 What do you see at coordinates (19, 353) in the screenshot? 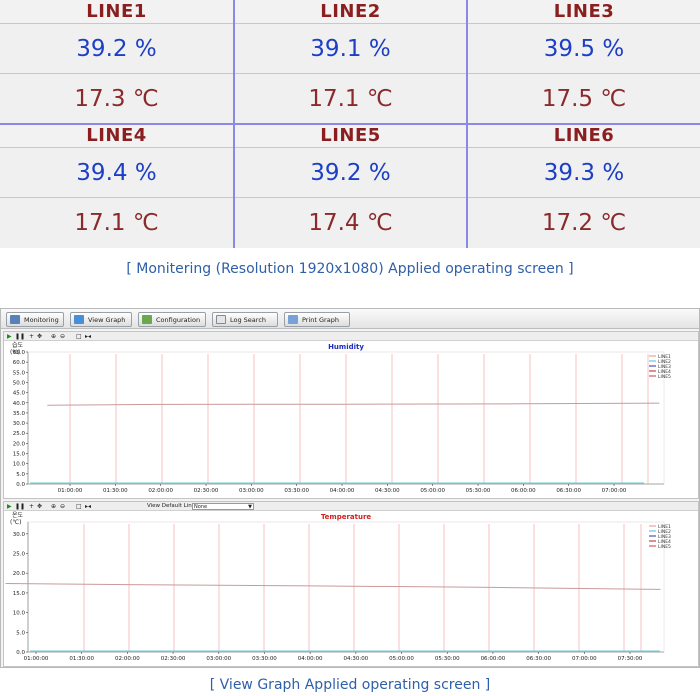
I see `y-tick-label: 65.0` at bounding box center [19, 353].